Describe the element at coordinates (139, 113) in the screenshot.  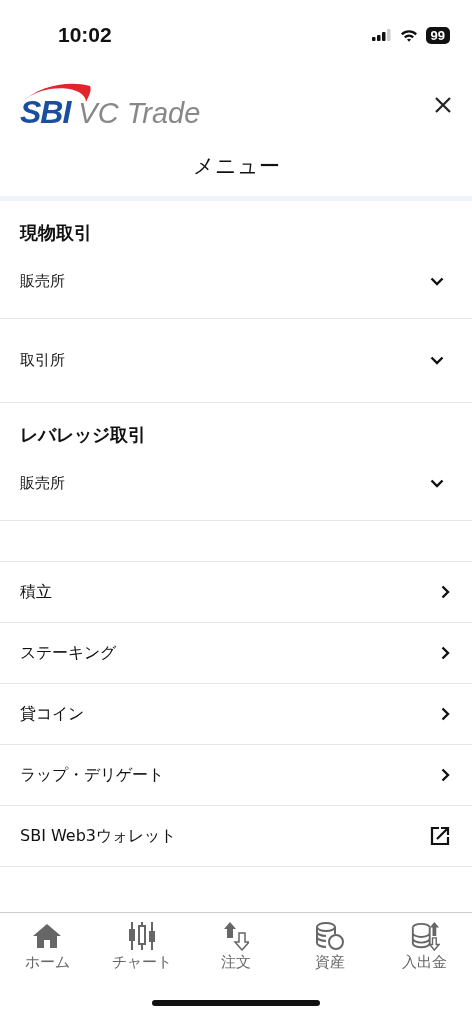
I see `logo-text: VC Trade` at that location.